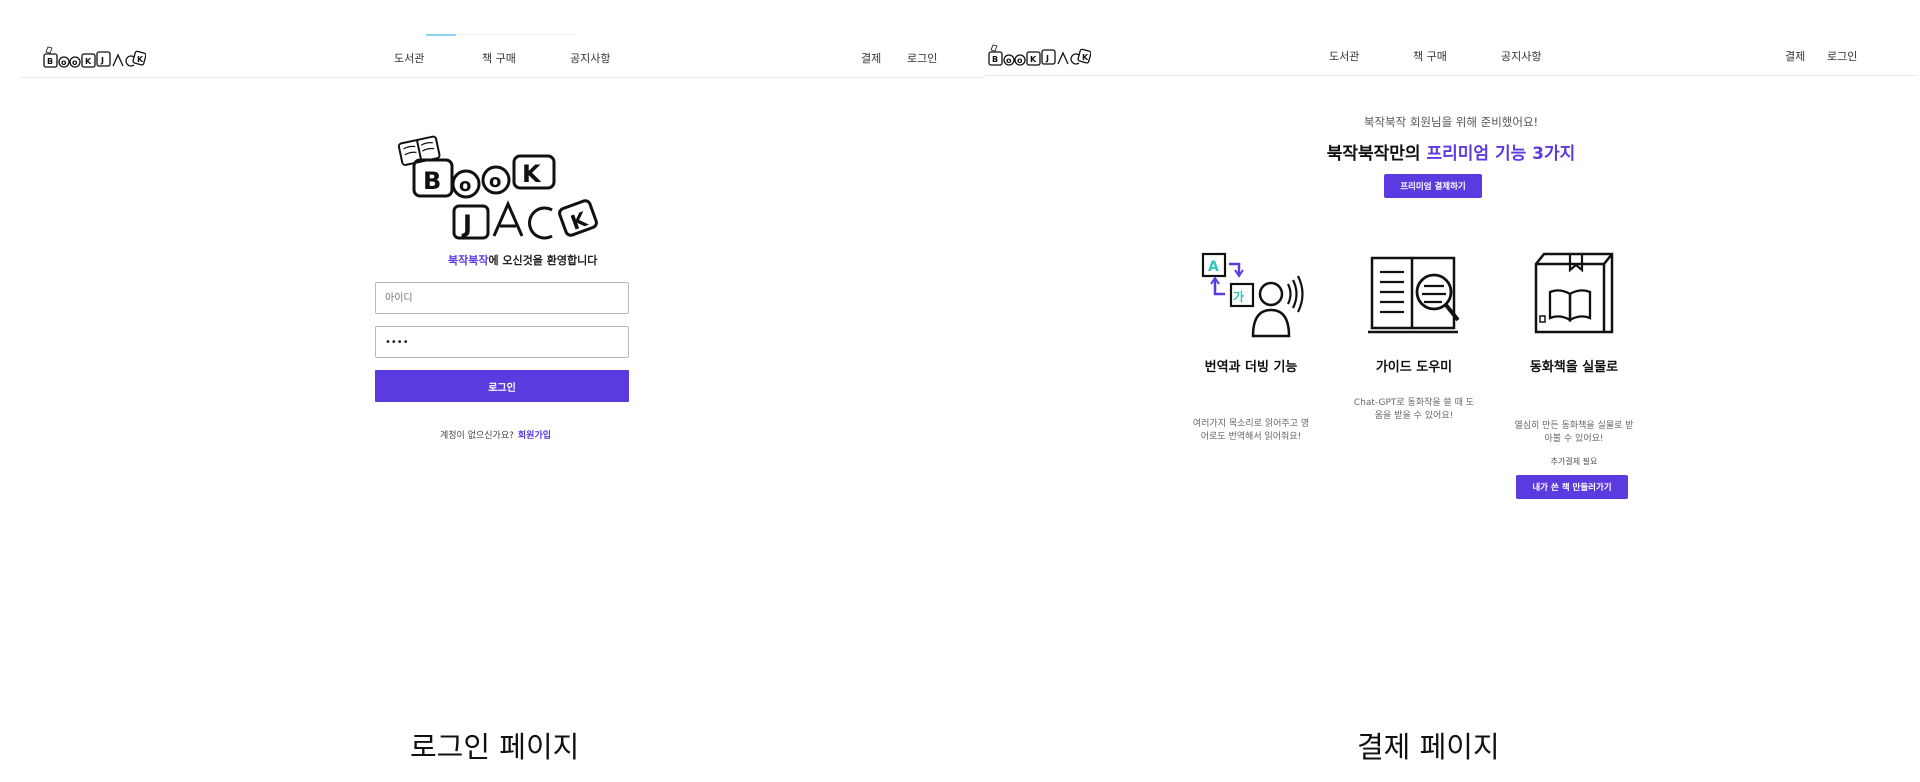 This screenshot has height=782, width=1920. What do you see at coordinates (477, 436) in the screenshot?
I see `signup-prompt: 계정이 없으신가요?` at bounding box center [477, 436].